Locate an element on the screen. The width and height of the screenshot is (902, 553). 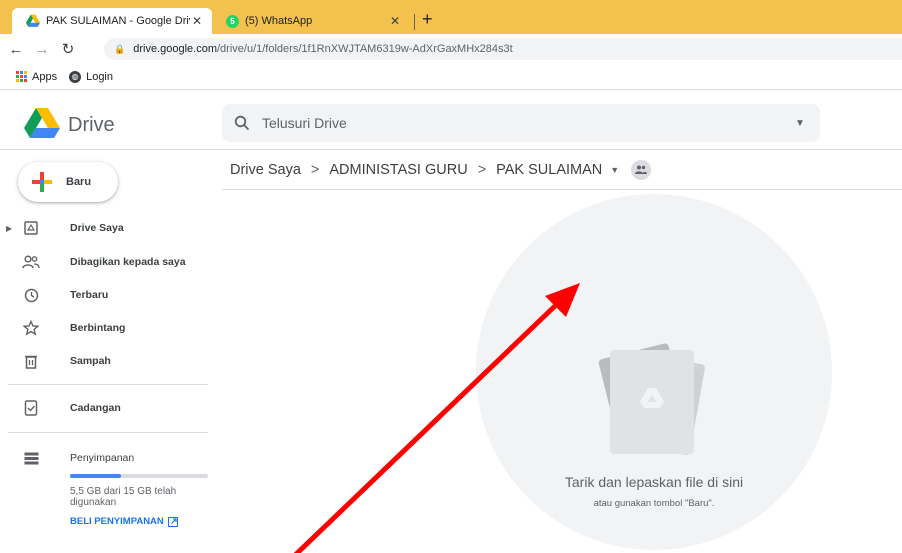
buy-storage-link: BELI PENYIMPANAN is located at coordinates (124, 521).